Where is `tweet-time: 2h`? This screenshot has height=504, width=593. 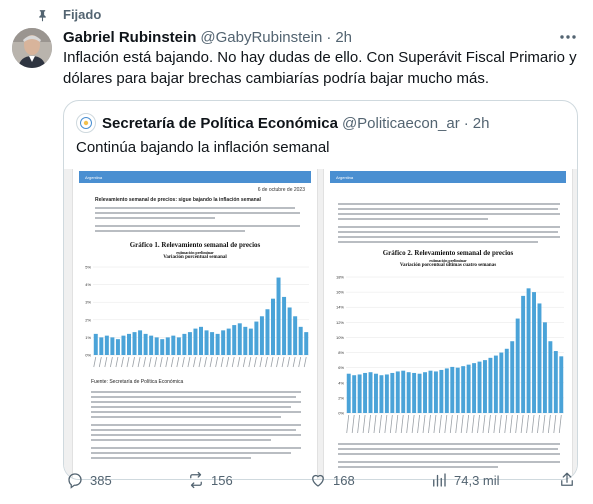 tweet-time: 2h is located at coordinates (343, 37).